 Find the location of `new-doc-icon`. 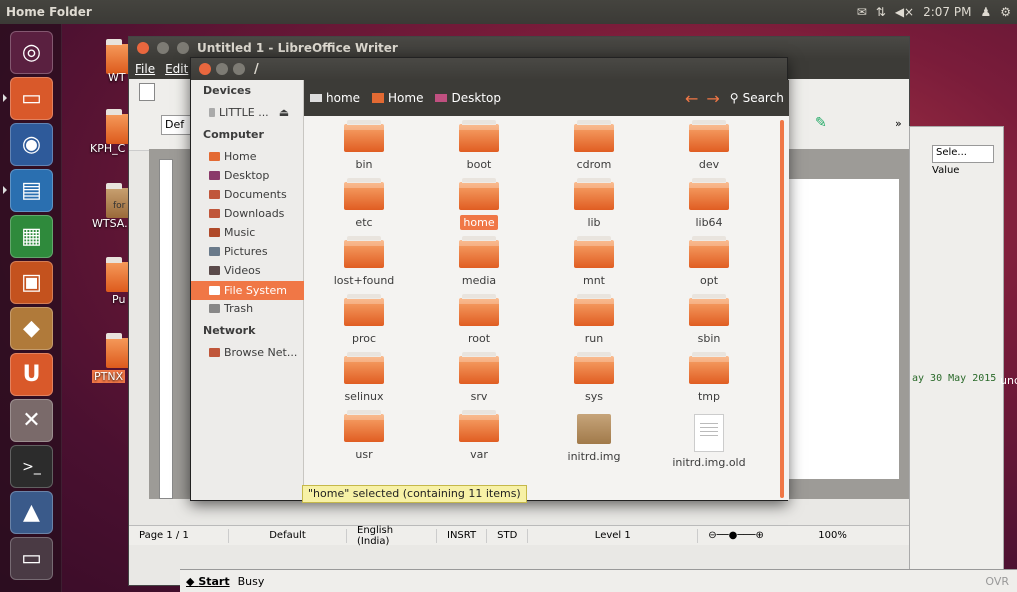

new-doc-icon is located at coordinates (147, 92).